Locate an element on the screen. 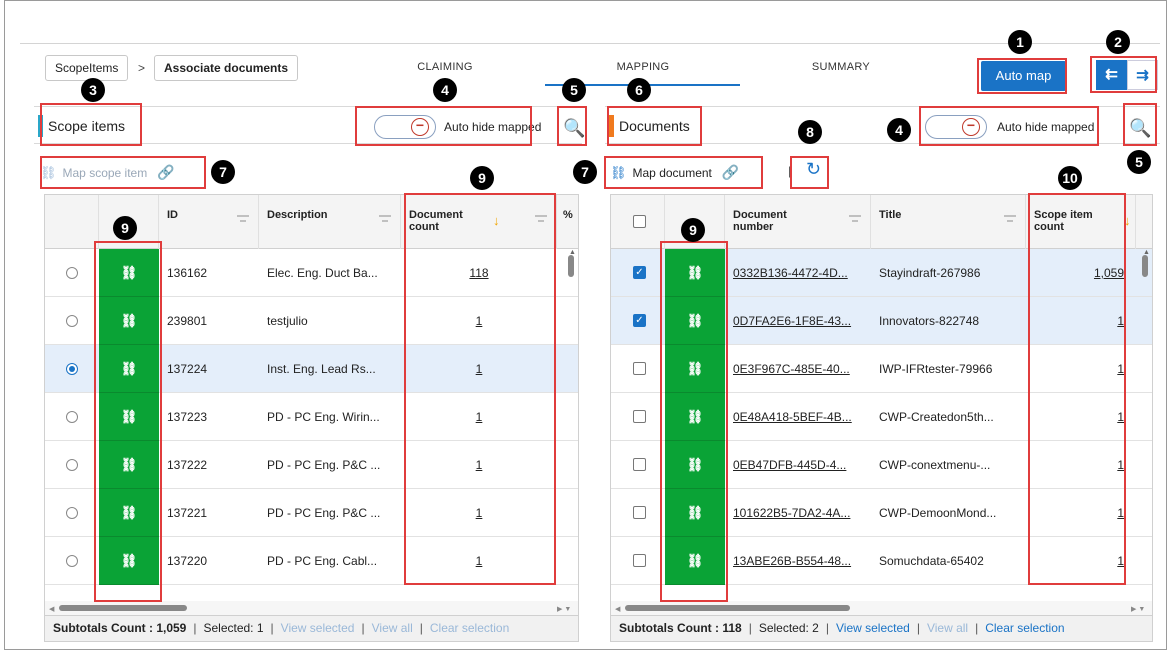 The width and height of the screenshot is (1169, 652). breadcrumb-scopeitems: ScopeItems is located at coordinates (87, 68).